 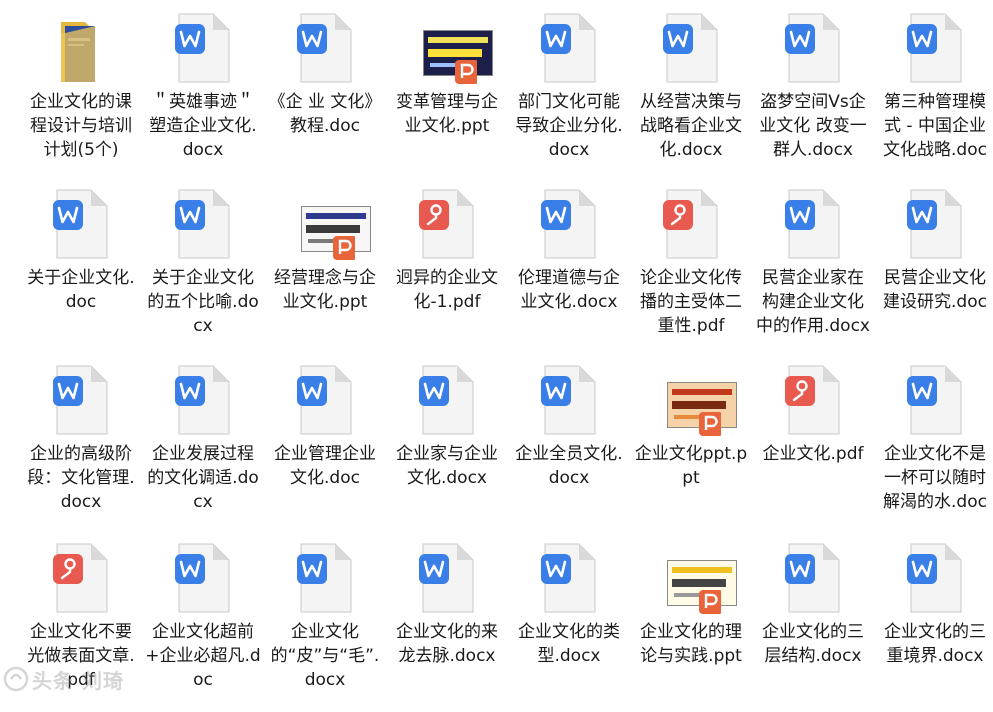 I want to click on file-name-label: 关于企业文化.doc, so click(x=81, y=290).